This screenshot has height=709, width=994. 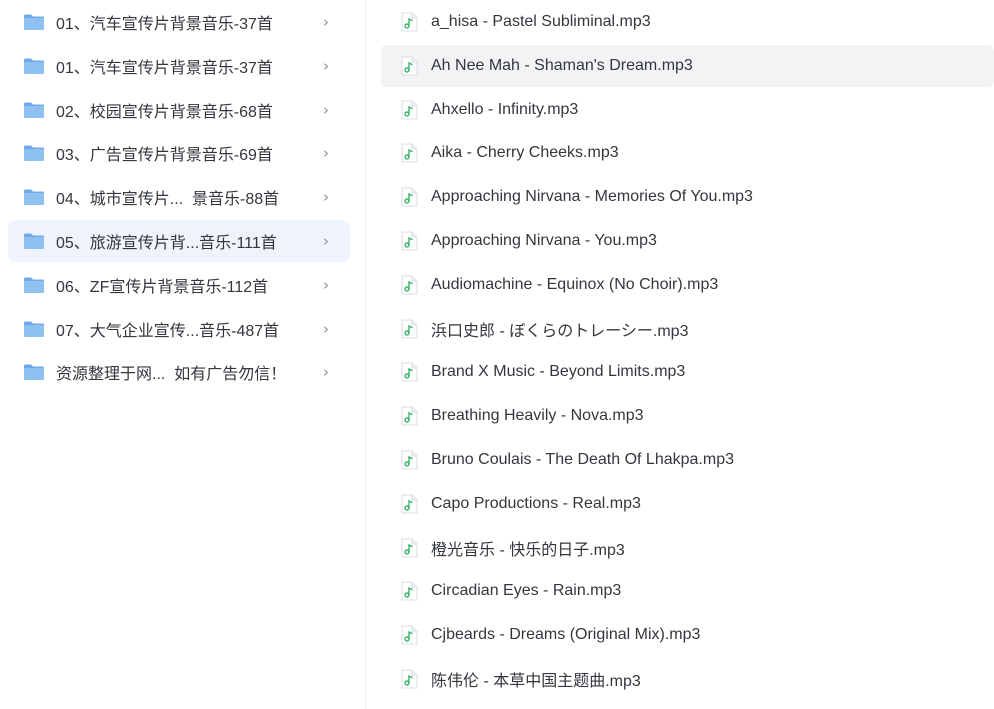 I want to click on file-name: 浜口史郎 - ぼくらのトレーシー.mp3, so click(x=560, y=331).